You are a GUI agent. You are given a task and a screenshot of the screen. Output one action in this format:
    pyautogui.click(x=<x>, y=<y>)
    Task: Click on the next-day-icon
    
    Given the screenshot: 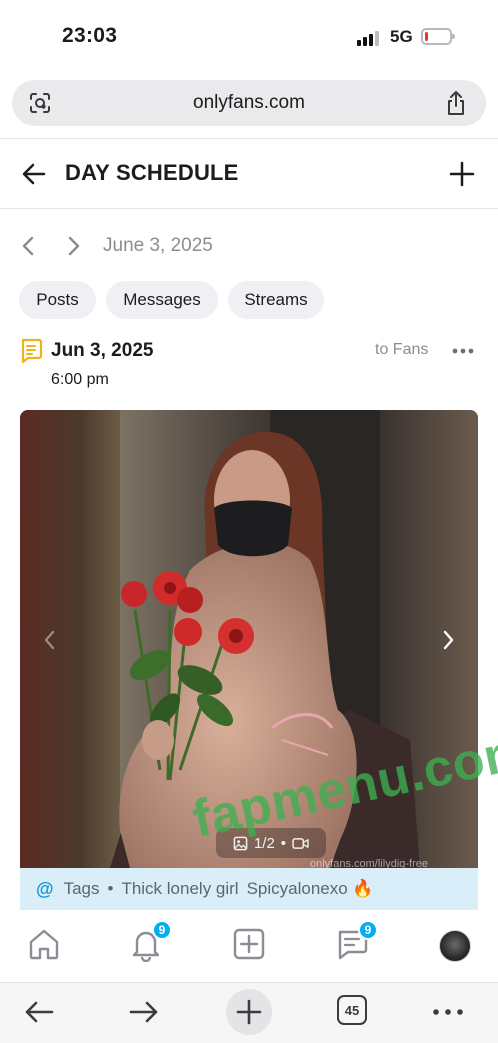 What is the action you would take?
    pyautogui.click(x=73, y=246)
    